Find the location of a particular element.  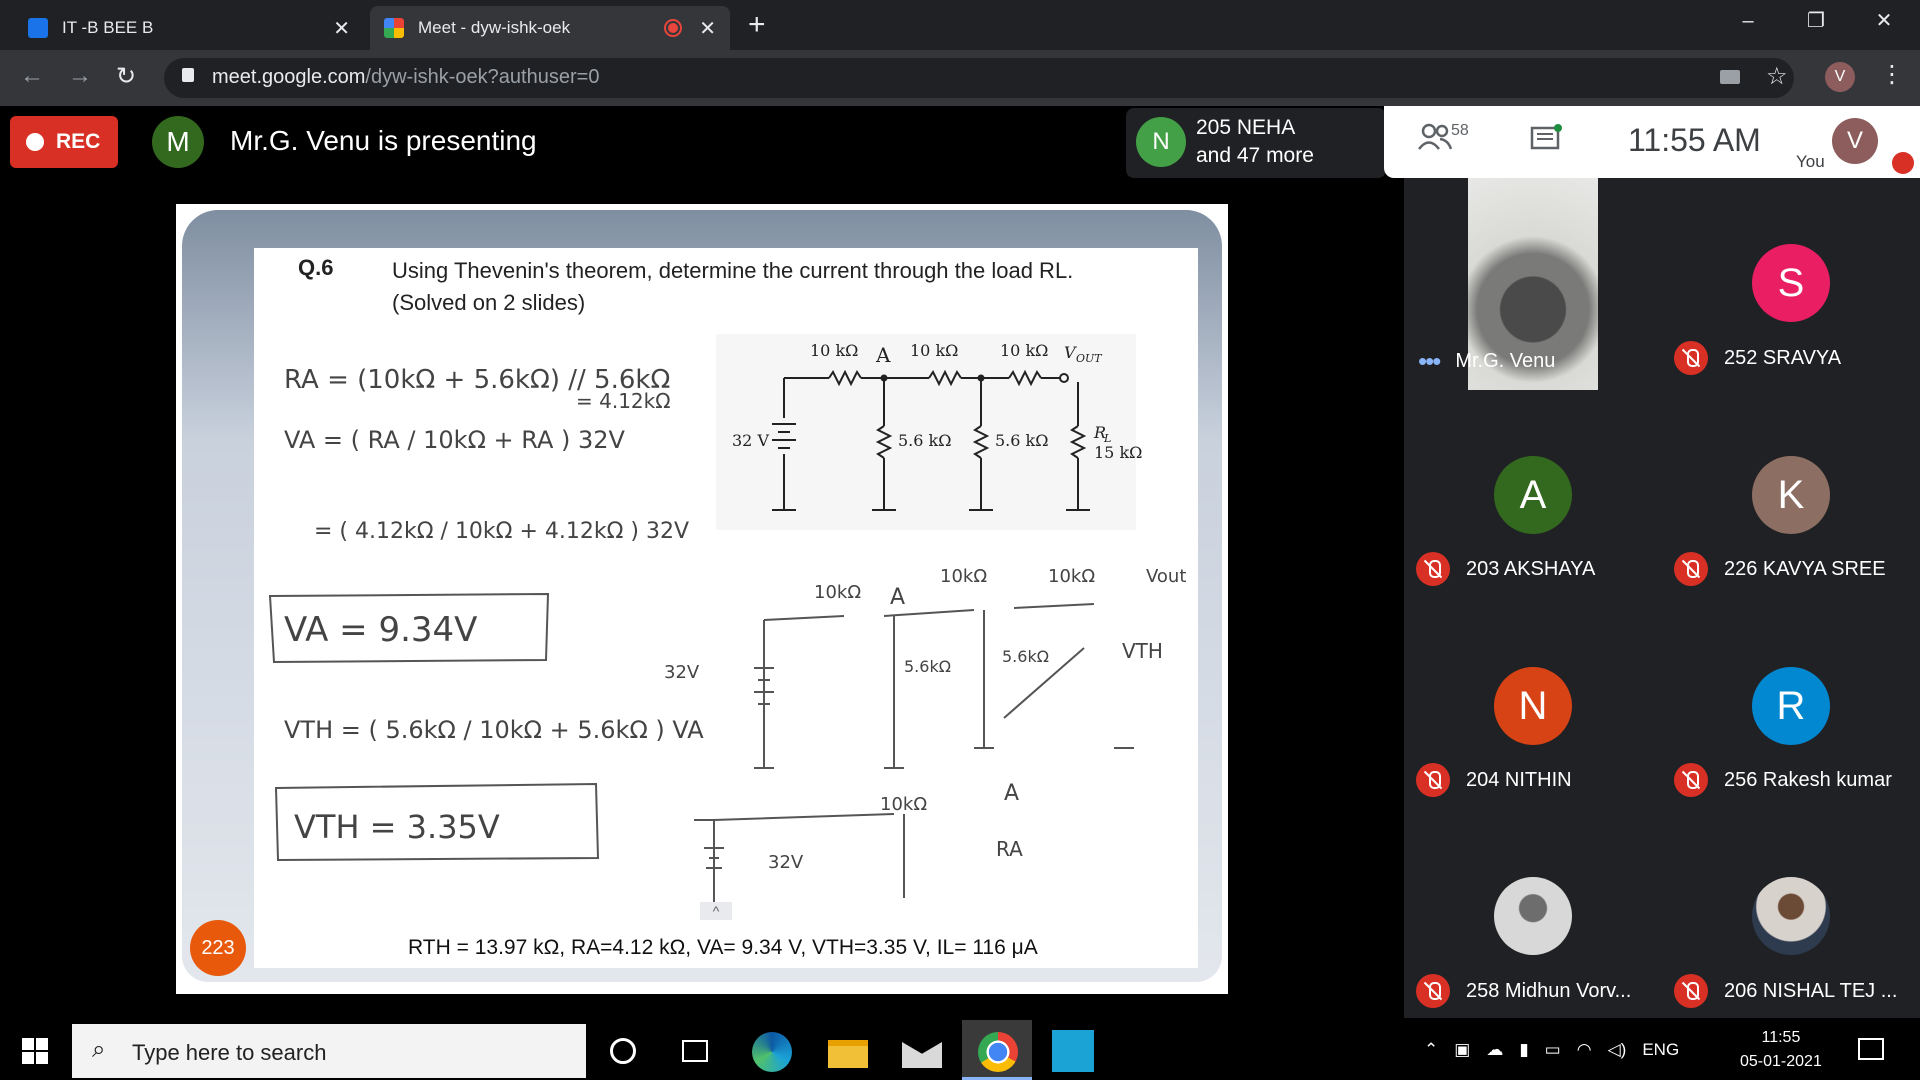

whatsapp-icon is located at coordinates (1073, 1051).